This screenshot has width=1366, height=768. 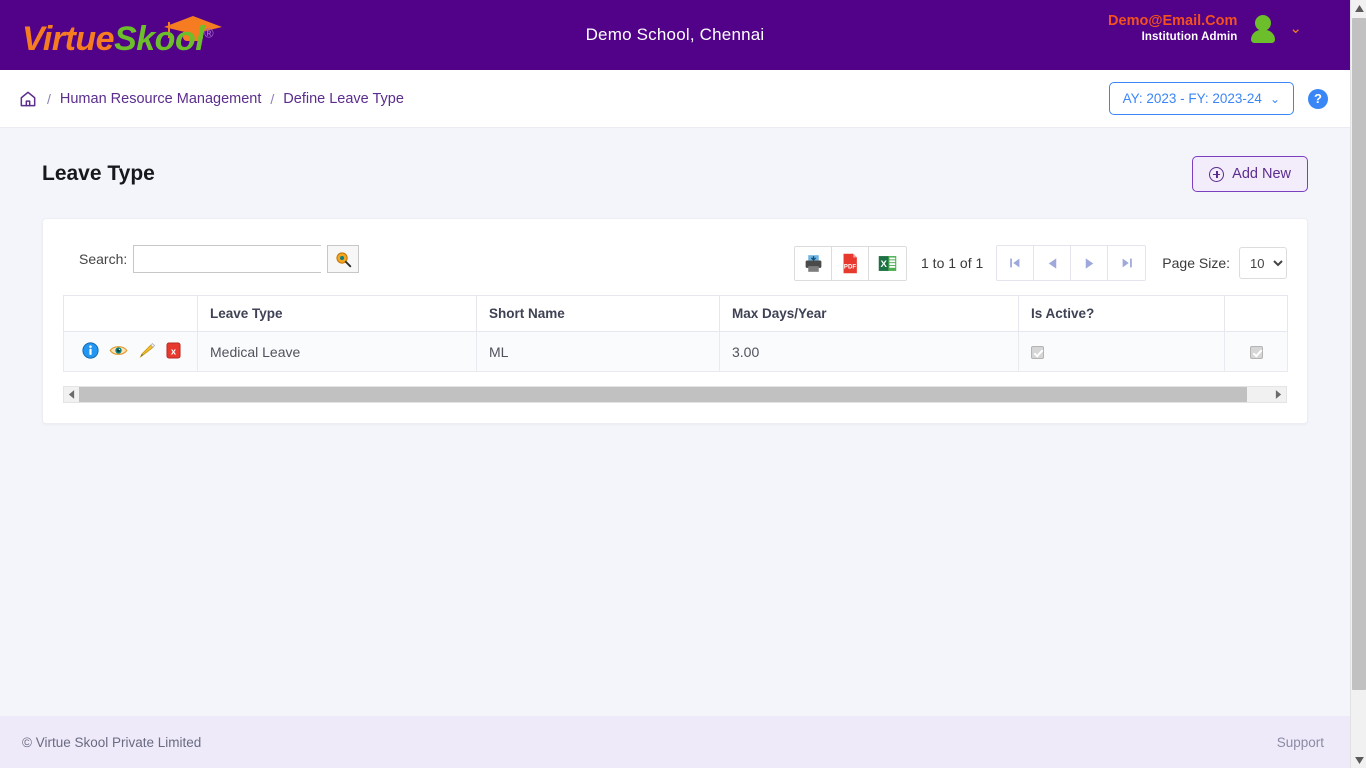 I want to click on svg-text: x, so click(x=174, y=351).